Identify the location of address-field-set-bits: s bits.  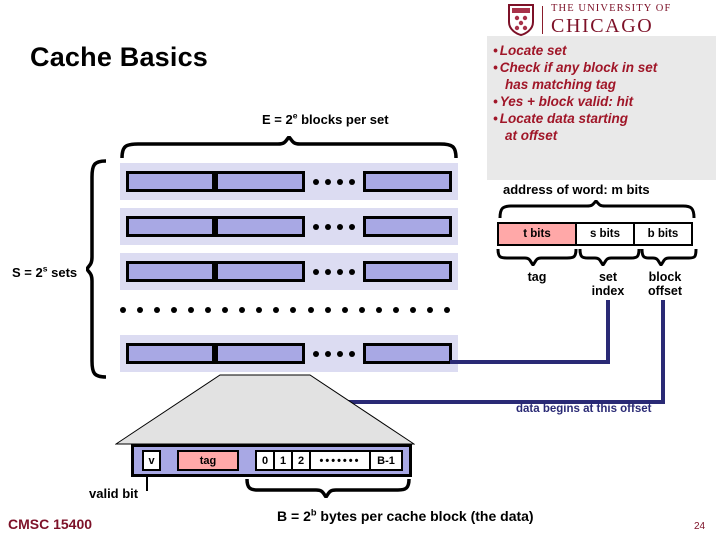
(605, 234).